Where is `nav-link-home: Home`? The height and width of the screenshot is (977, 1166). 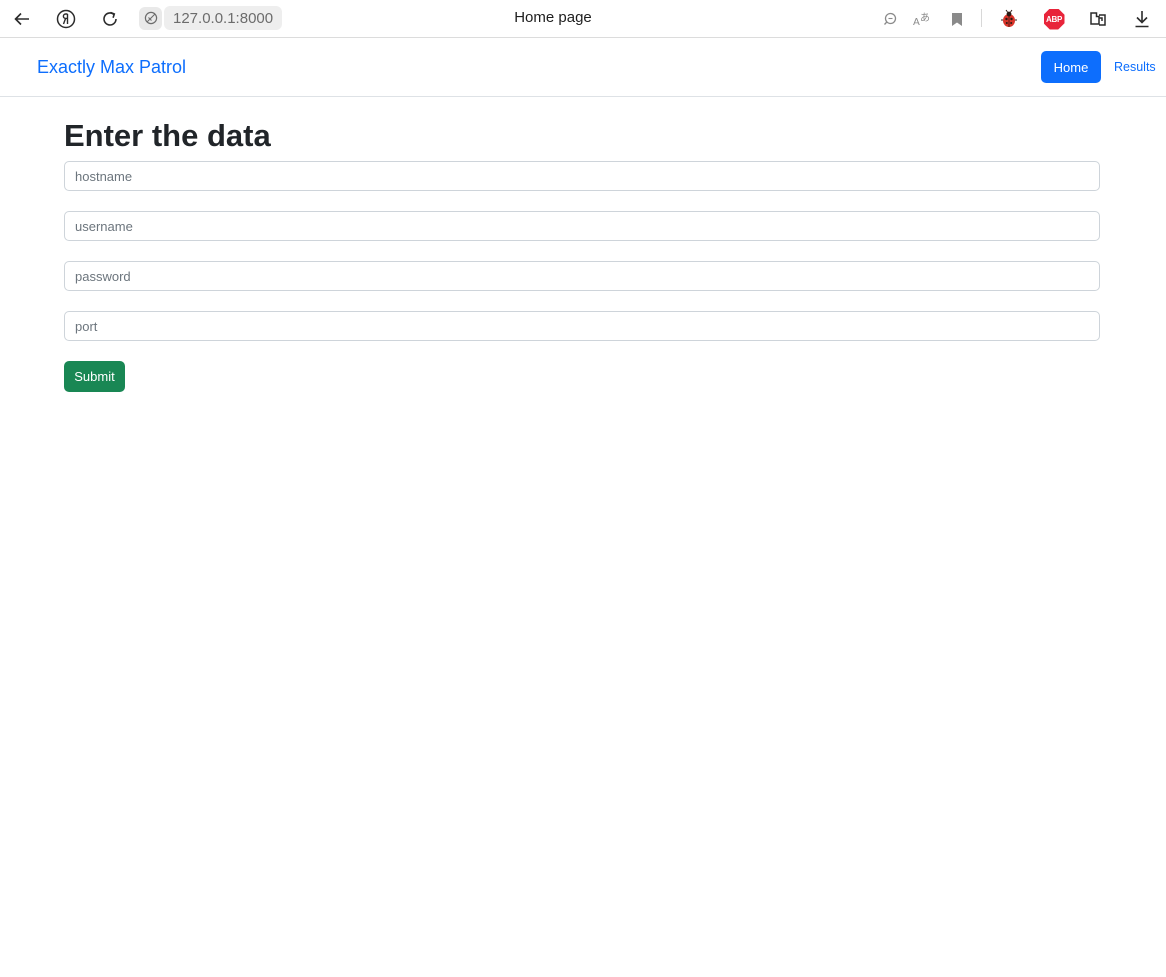
nav-link-home: Home is located at coordinates (1071, 67).